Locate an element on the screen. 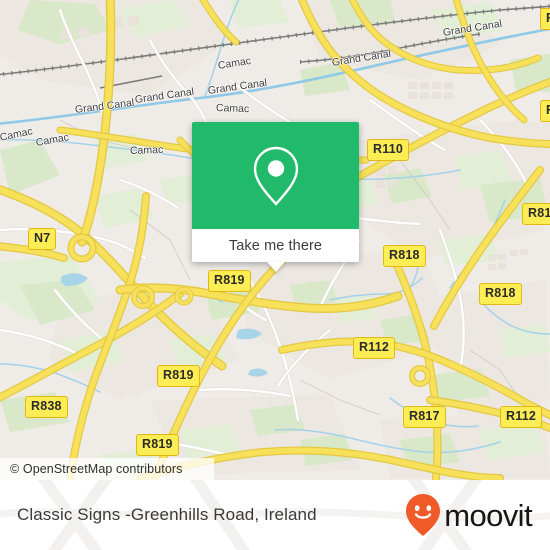 The width and height of the screenshot is (550, 550). popup-card-header is located at coordinates (275, 175).